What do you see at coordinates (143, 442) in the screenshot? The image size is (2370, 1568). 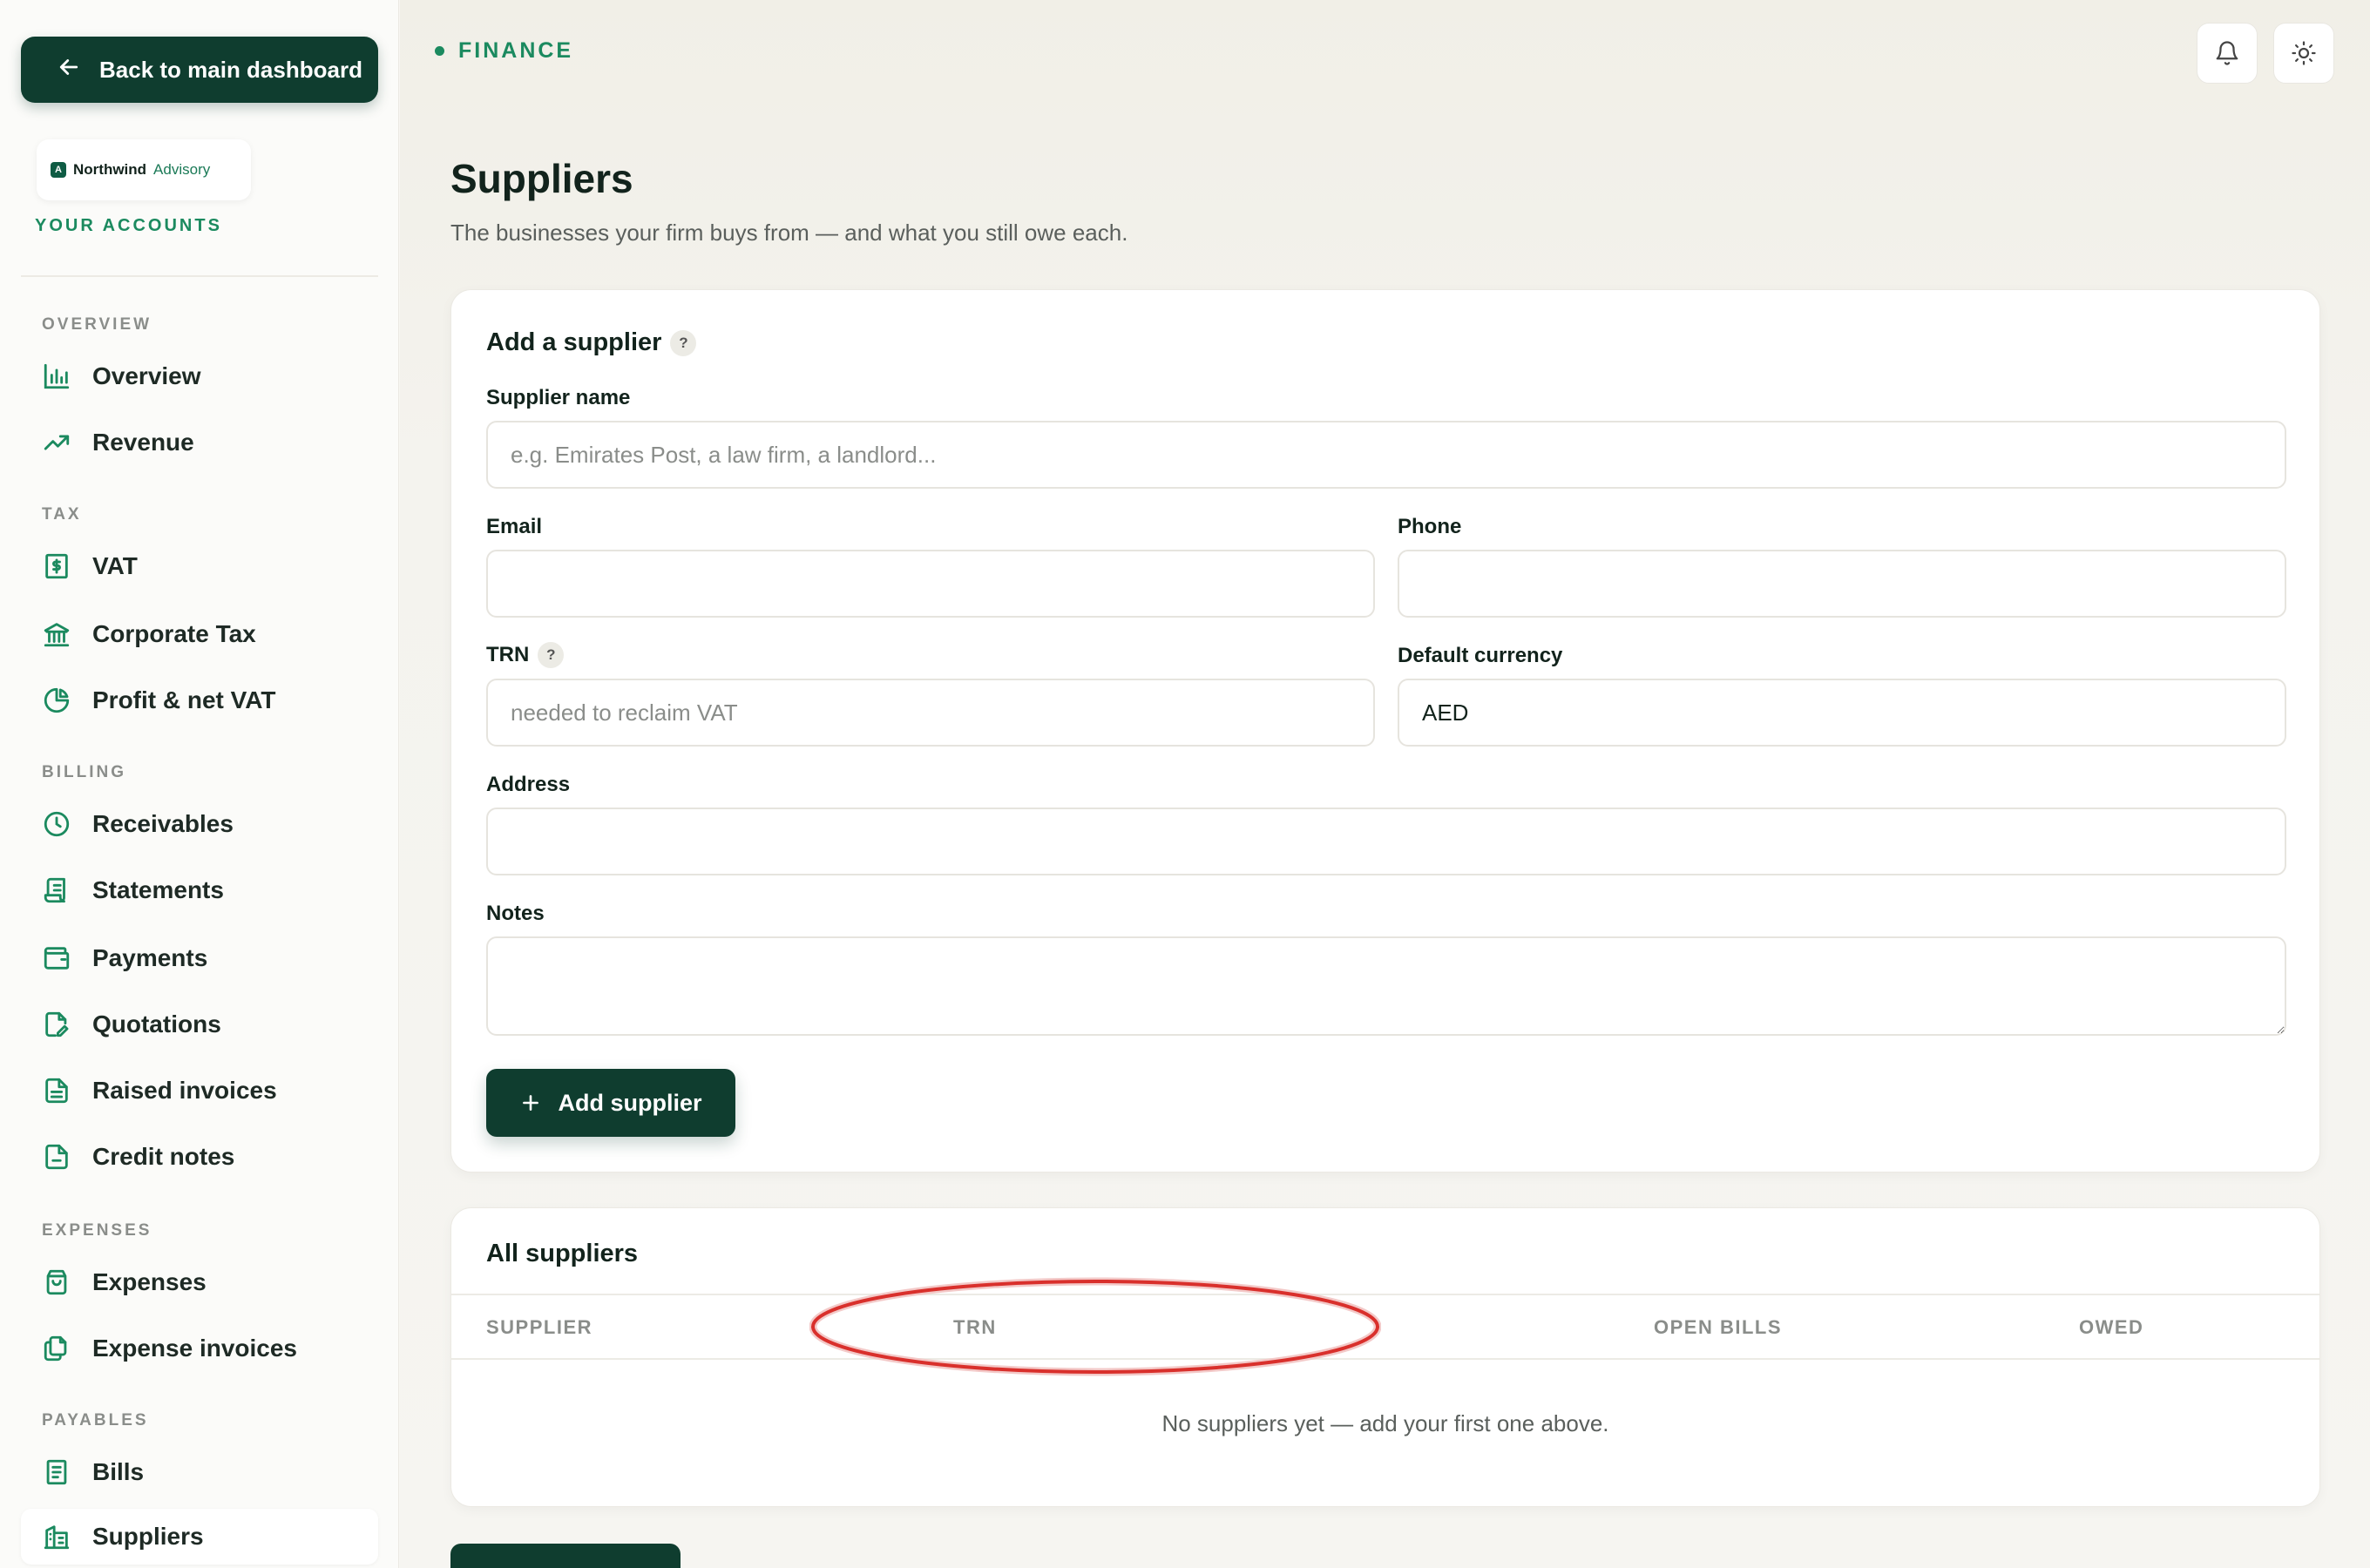 I see `sidebar-item-label: Revenue` at bounding box center [143, 442].